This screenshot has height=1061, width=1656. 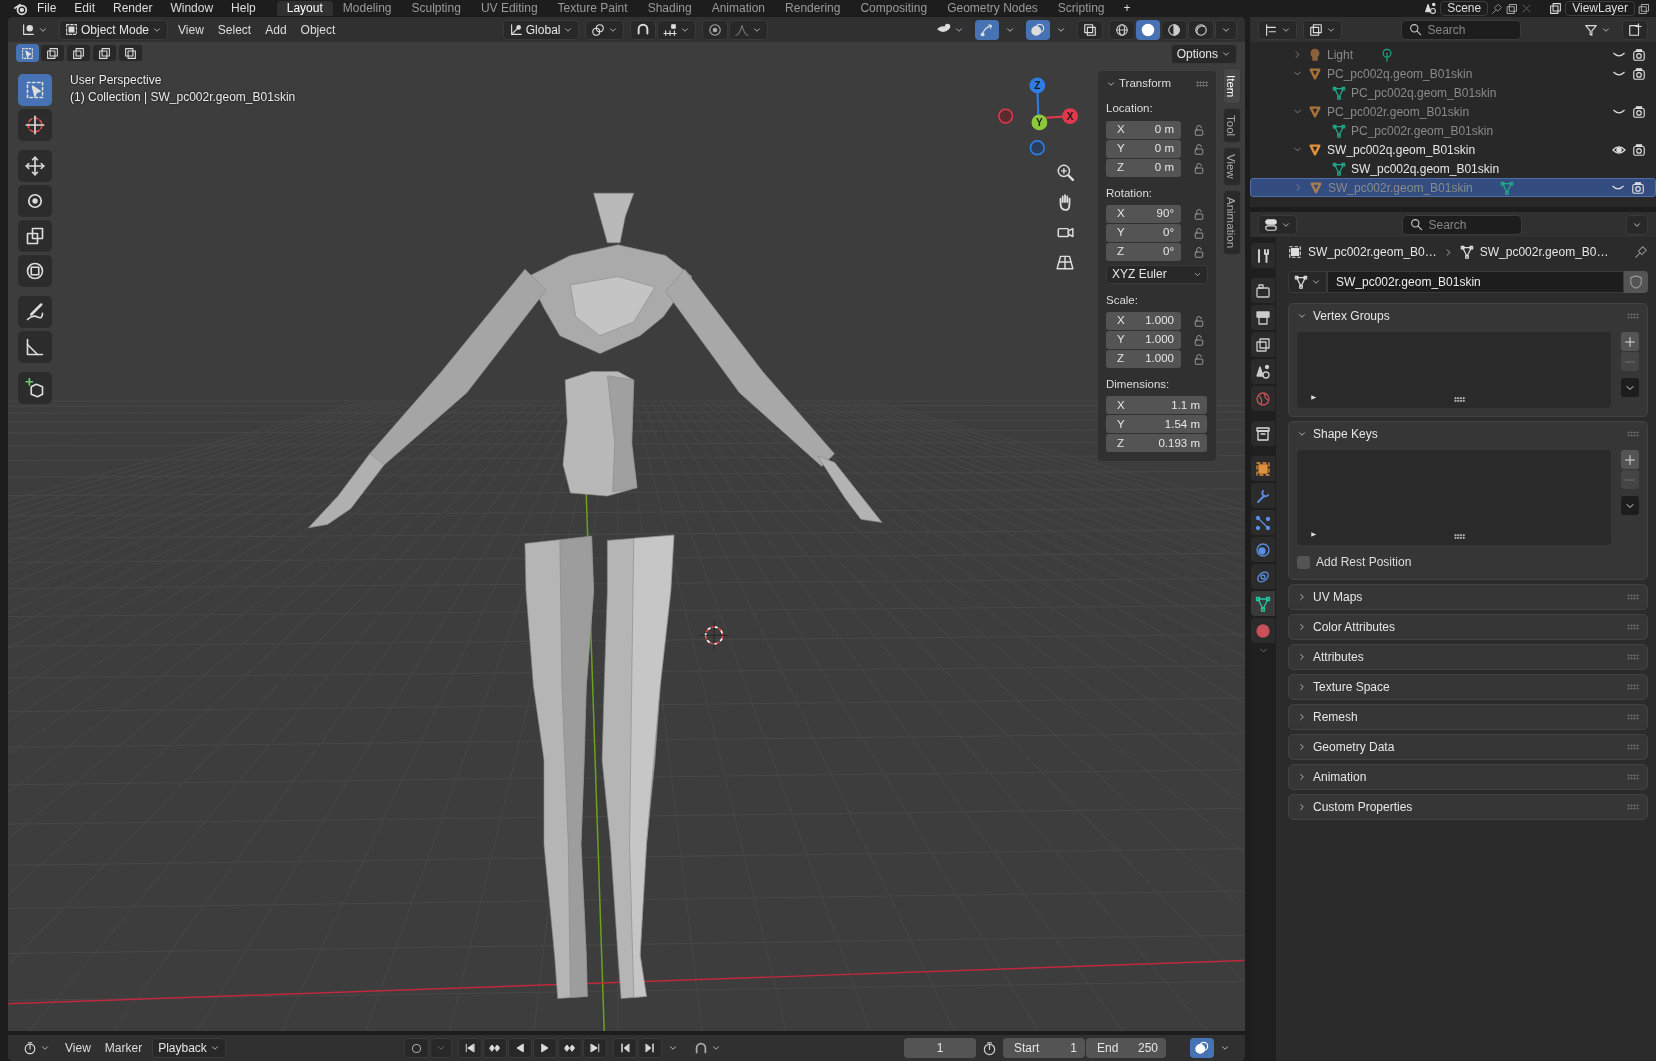 I want to click on axis-handle: X, so click(x=1070, y=116).